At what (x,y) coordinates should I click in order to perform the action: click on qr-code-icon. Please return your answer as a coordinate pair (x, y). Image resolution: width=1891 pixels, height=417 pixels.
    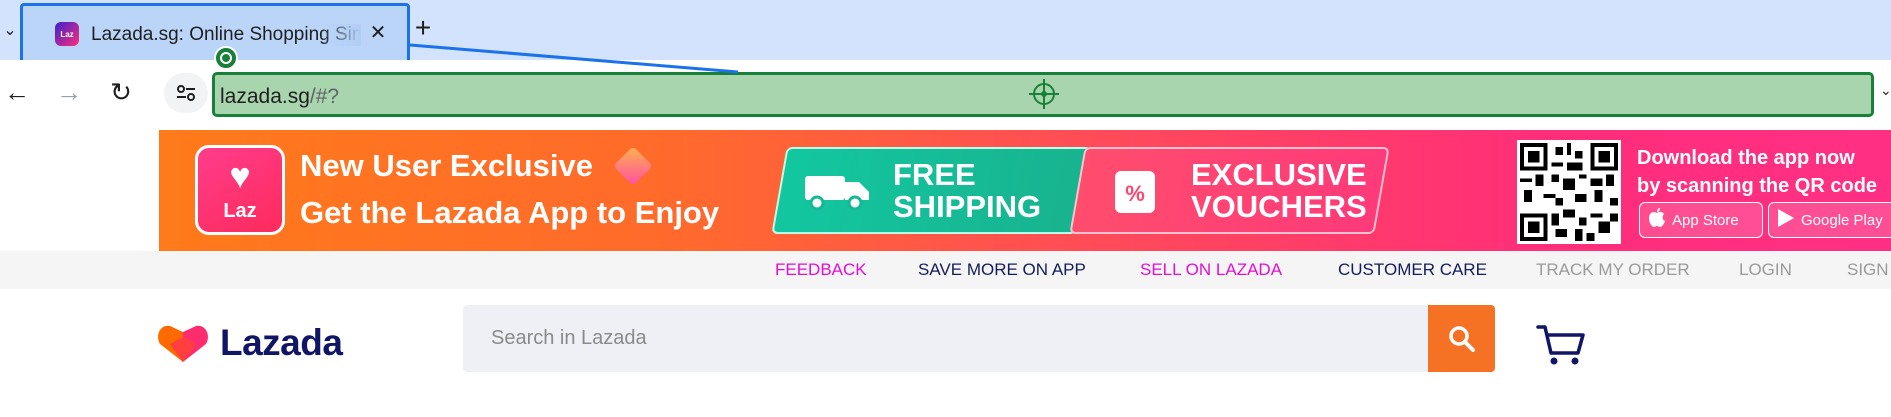
    Looking at the image, I should click on (1569, 192).